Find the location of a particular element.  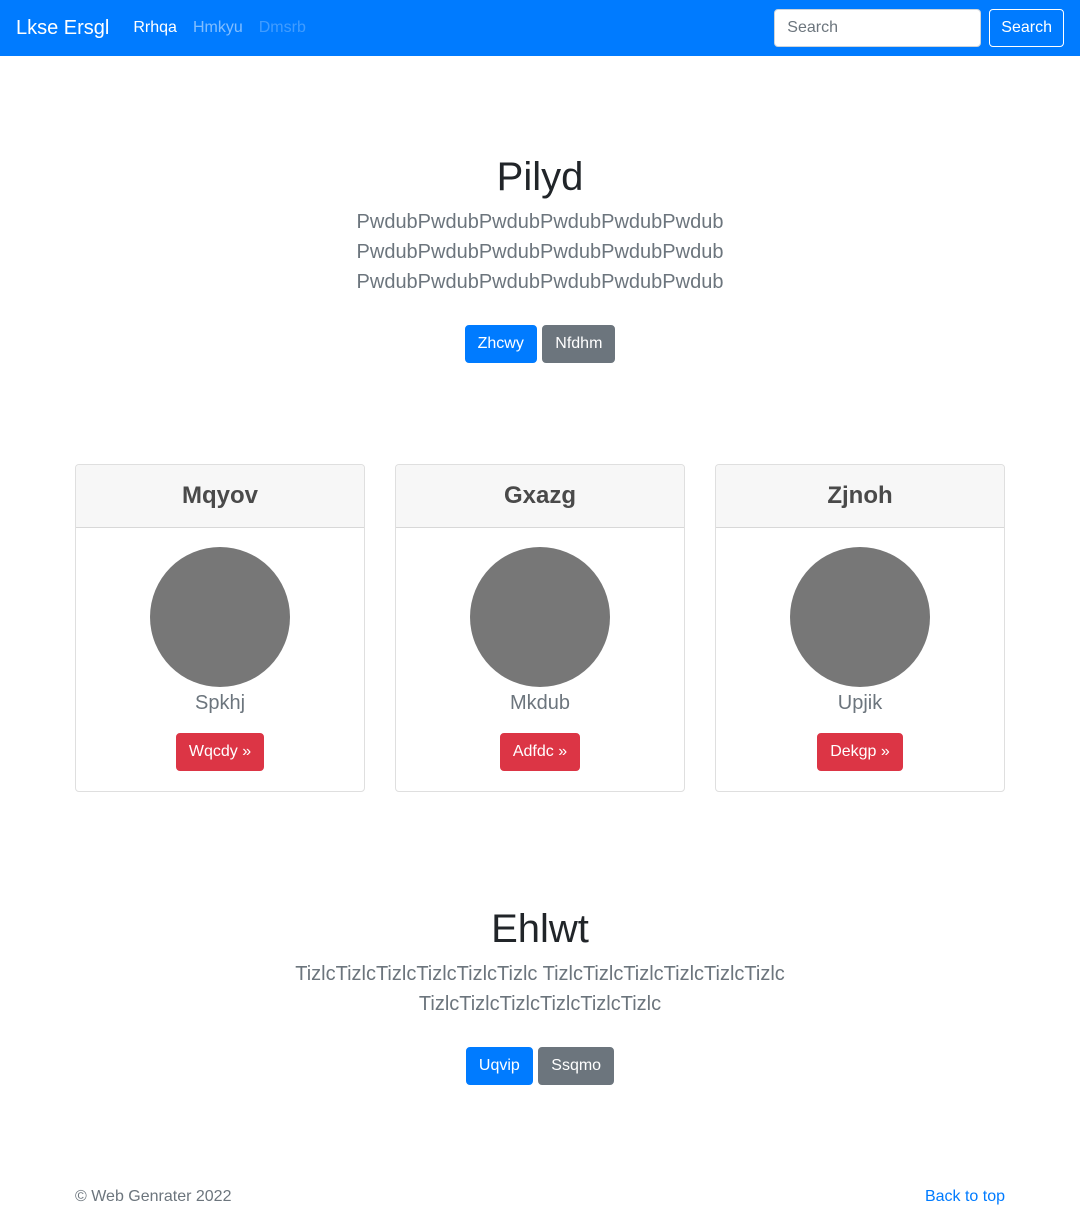

nav-link-dmsrb: Dmsrb is located at coordinates (282, 27).